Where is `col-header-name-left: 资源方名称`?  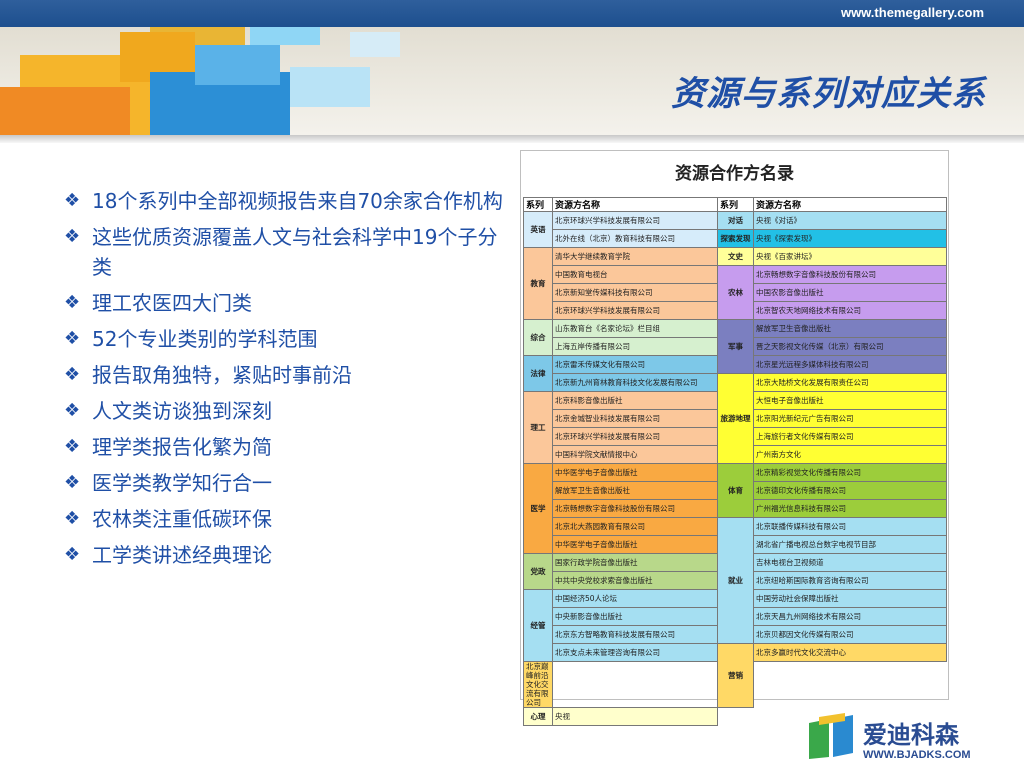
col-header-name-left: 资源方名称 is located at coordinates (635, 204).